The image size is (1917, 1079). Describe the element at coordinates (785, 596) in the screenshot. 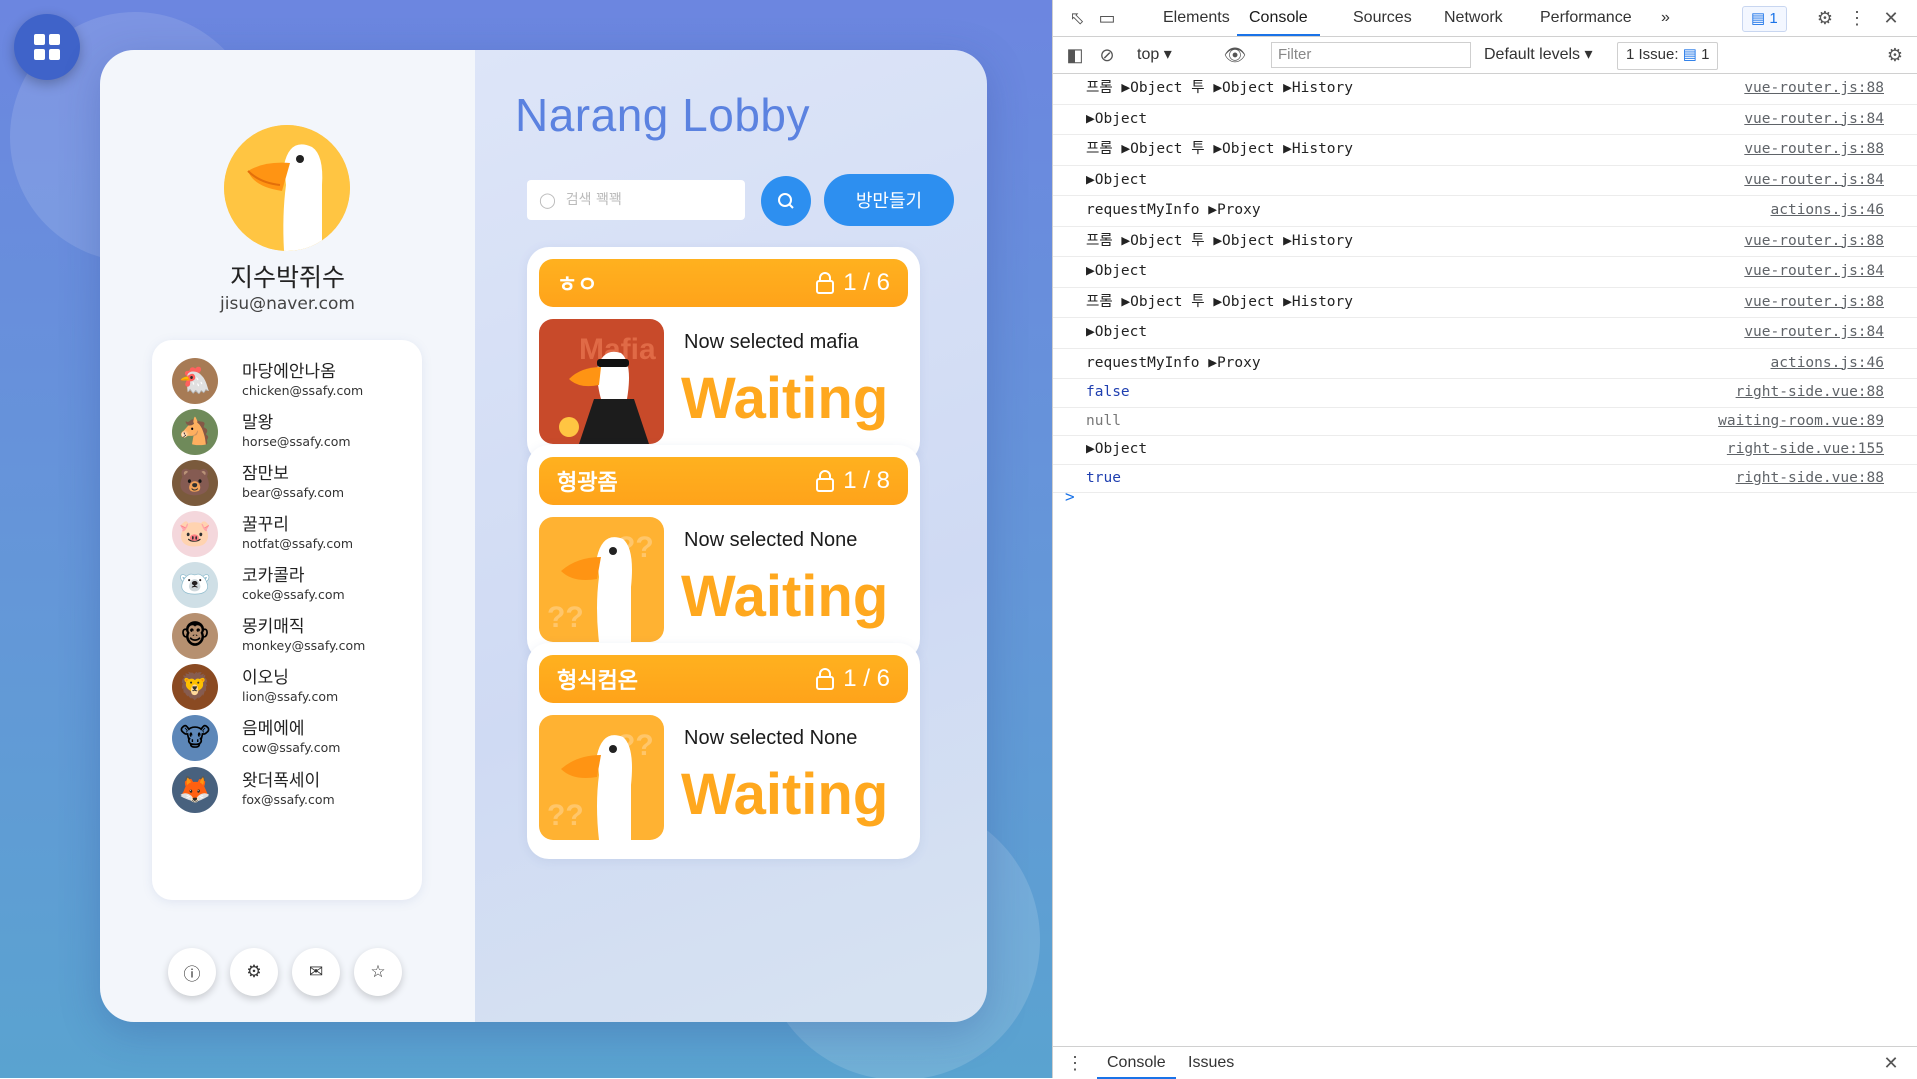

I see `room-status: Waiting` at that location.